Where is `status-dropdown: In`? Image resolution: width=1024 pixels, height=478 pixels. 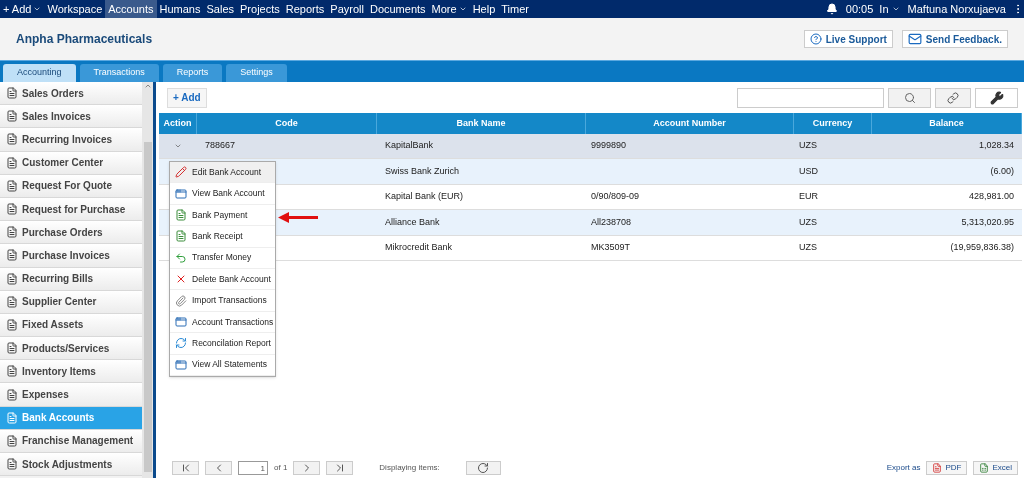 status-dropdown: In is located at coordinates (889, 9).